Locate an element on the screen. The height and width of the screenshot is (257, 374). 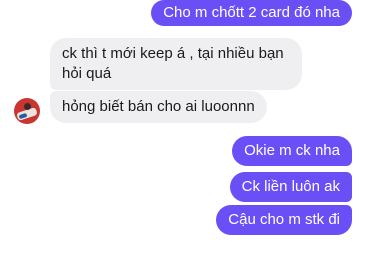
message-text: Okie m ck nha is located at coordinates (292, 150).